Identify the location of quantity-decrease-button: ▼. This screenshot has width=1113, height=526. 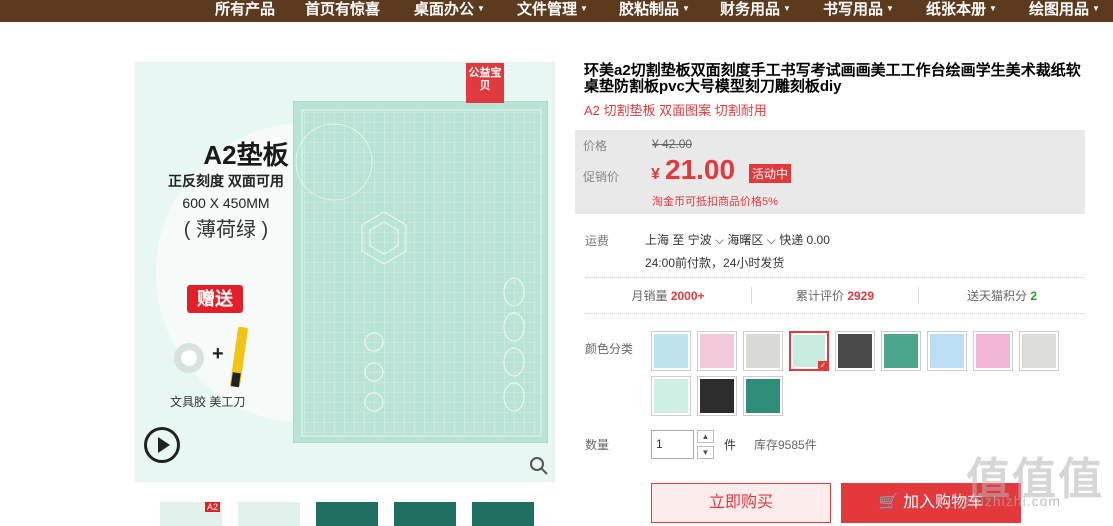
(705, 452).